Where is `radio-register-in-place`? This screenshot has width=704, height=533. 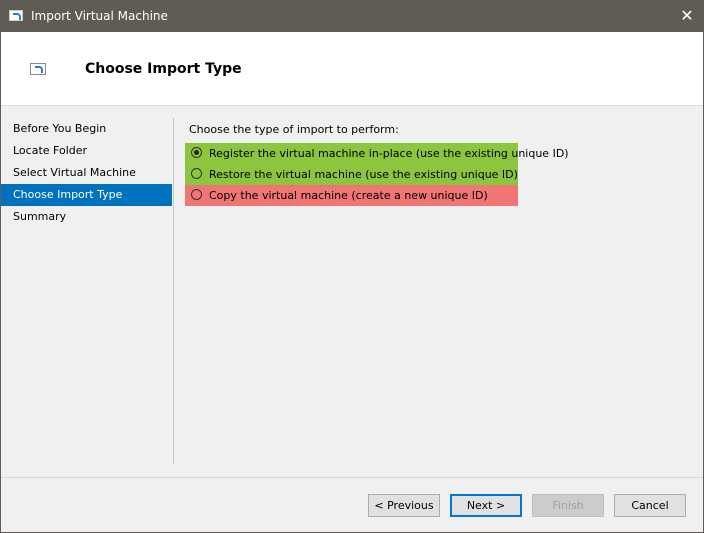 radio-register-in-place is located at coordinates (196, 152).